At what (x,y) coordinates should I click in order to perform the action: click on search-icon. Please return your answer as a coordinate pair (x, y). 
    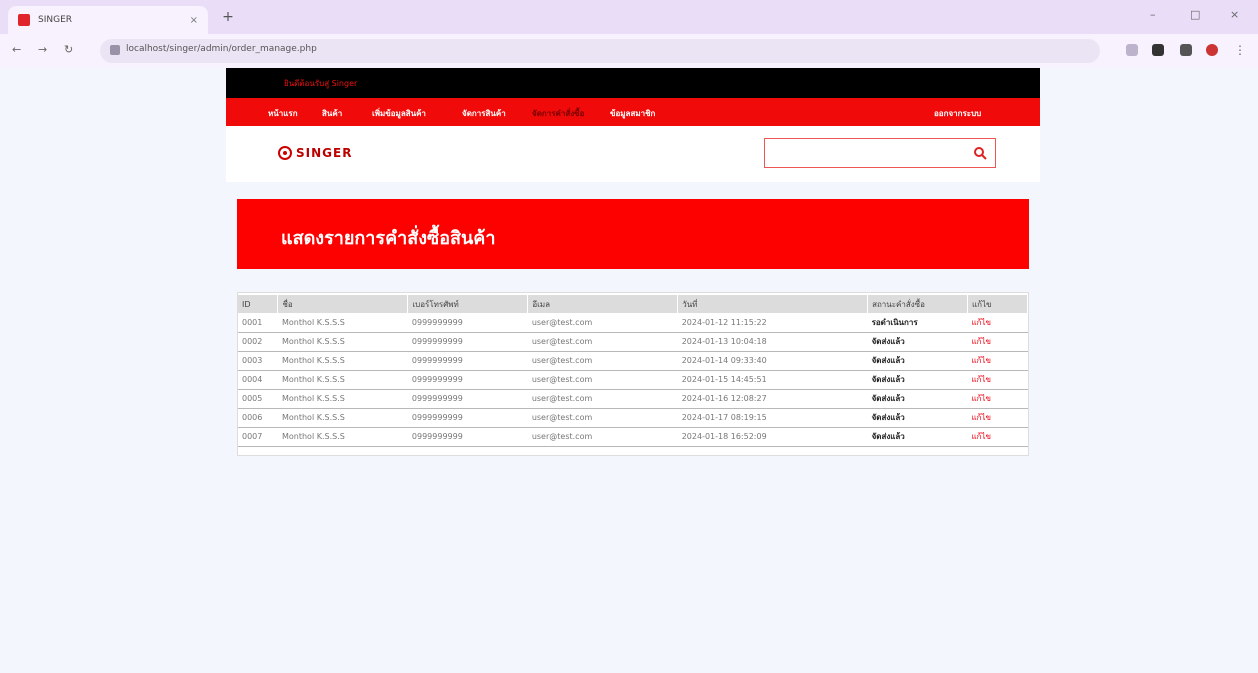
    Looking at the image, I should click on (980, 153).